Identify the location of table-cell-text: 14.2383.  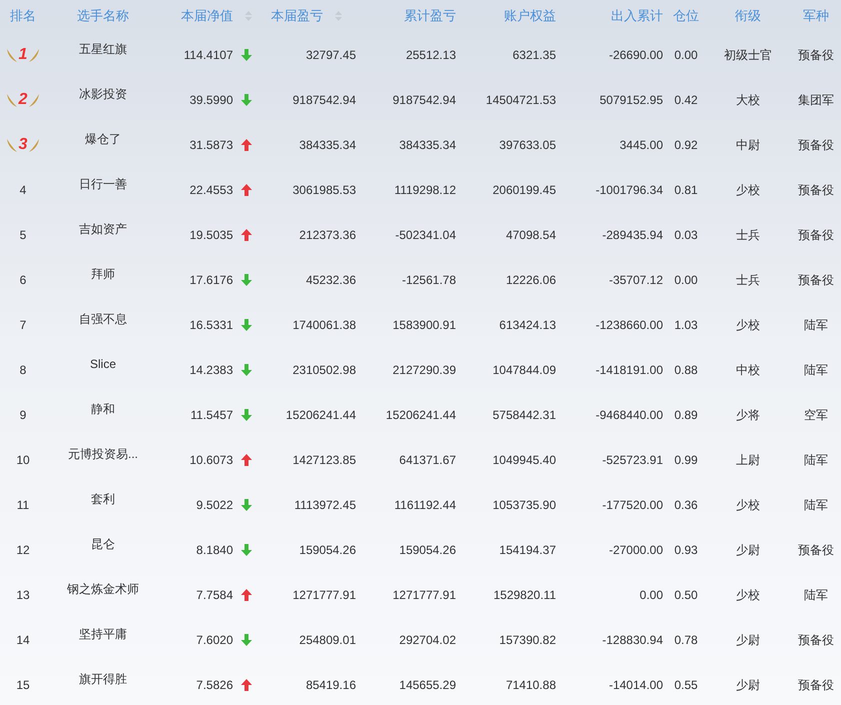
(211, 370).